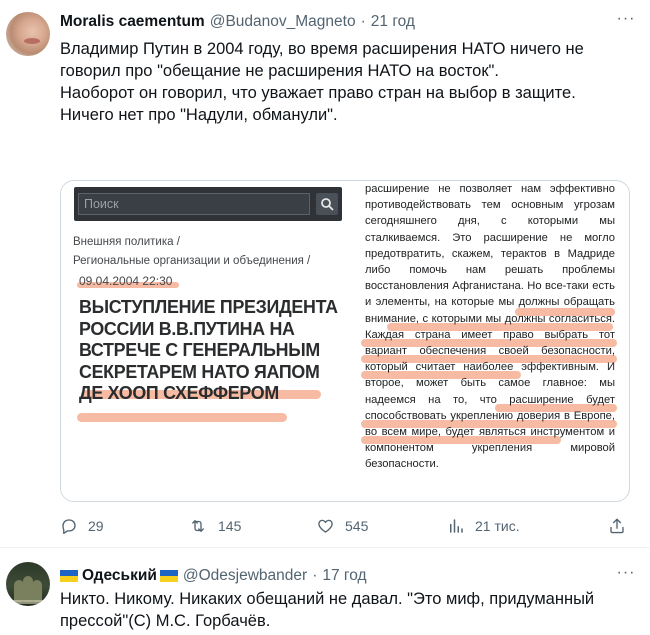  What do you see at coordinates (126, 281) in the screenshot?
I see `document-date: 09.04.2004 22:30` at bounding box center [126, 281].